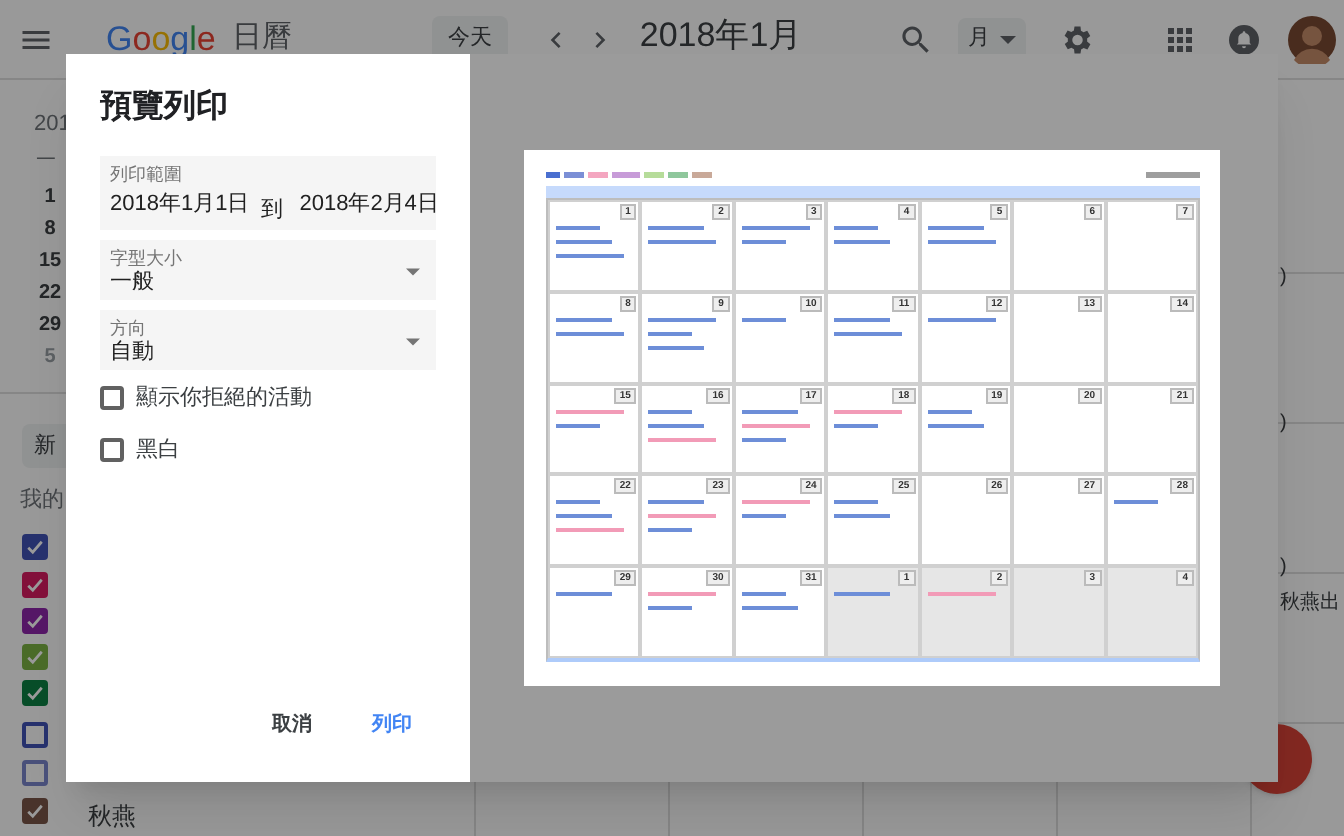  Describe the element at coordinates (261, 38) in the screenshot. I see `app-name: 日曆` at that location.